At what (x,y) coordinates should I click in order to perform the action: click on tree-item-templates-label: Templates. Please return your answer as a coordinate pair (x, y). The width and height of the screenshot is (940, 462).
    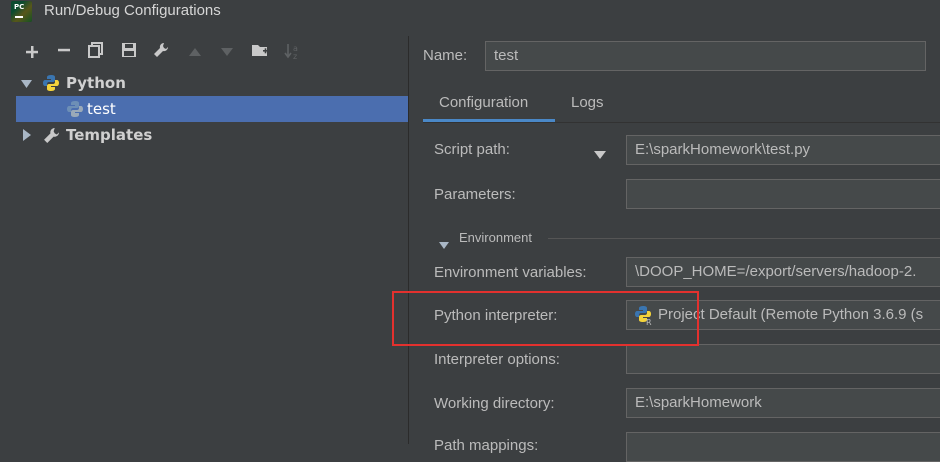
    Looking at the image, I should click on (109, 135).